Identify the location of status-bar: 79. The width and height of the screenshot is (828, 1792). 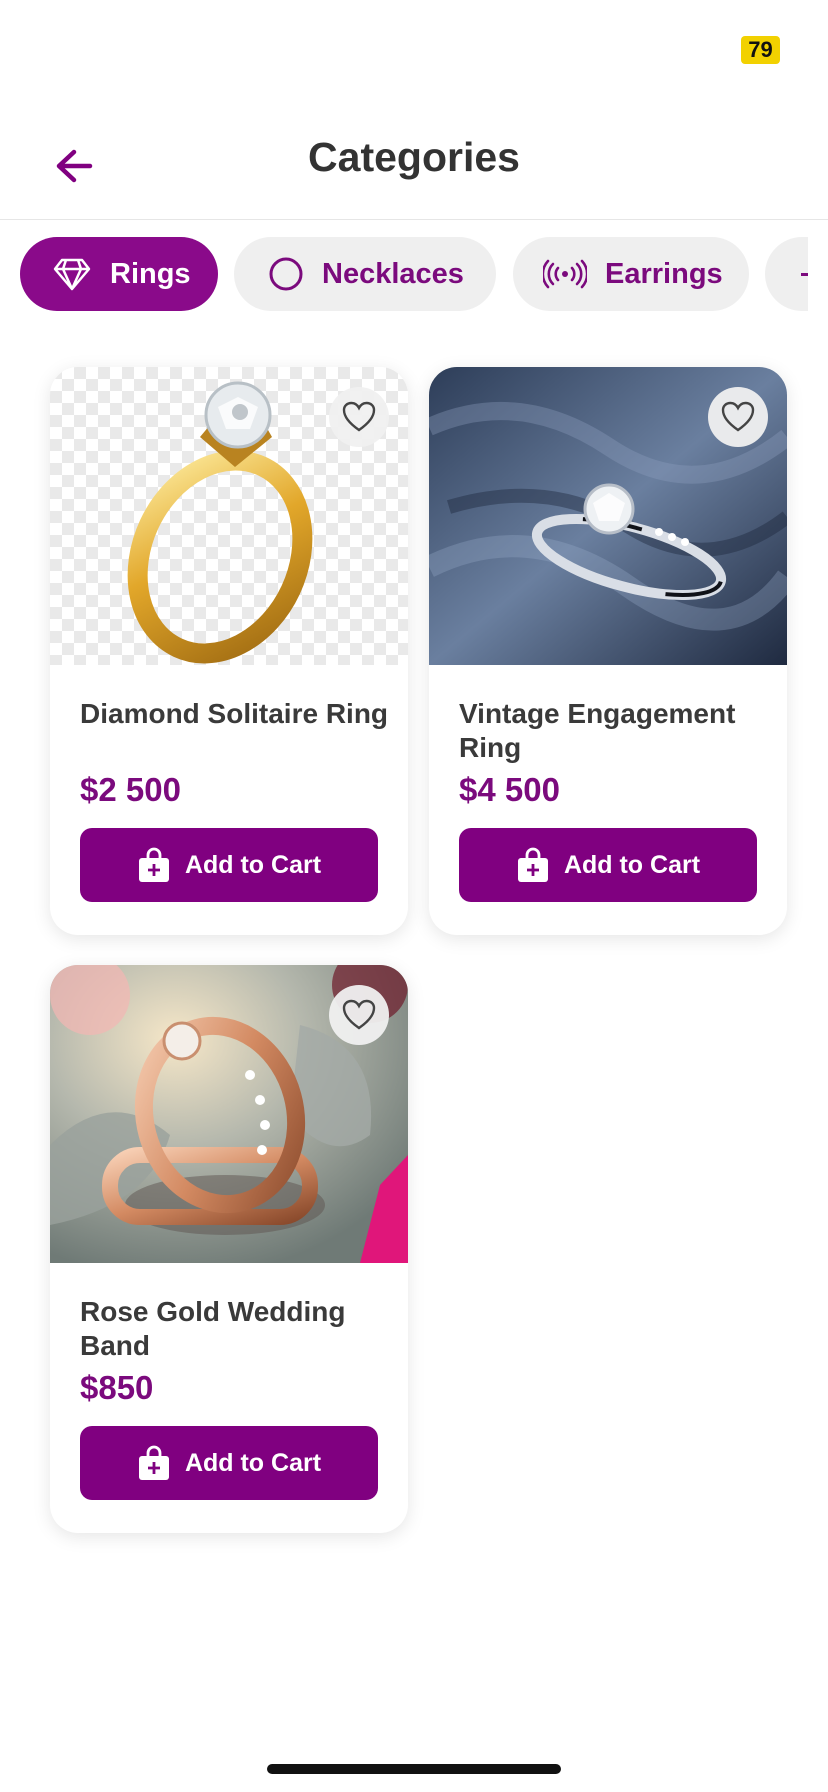
(414, 50).